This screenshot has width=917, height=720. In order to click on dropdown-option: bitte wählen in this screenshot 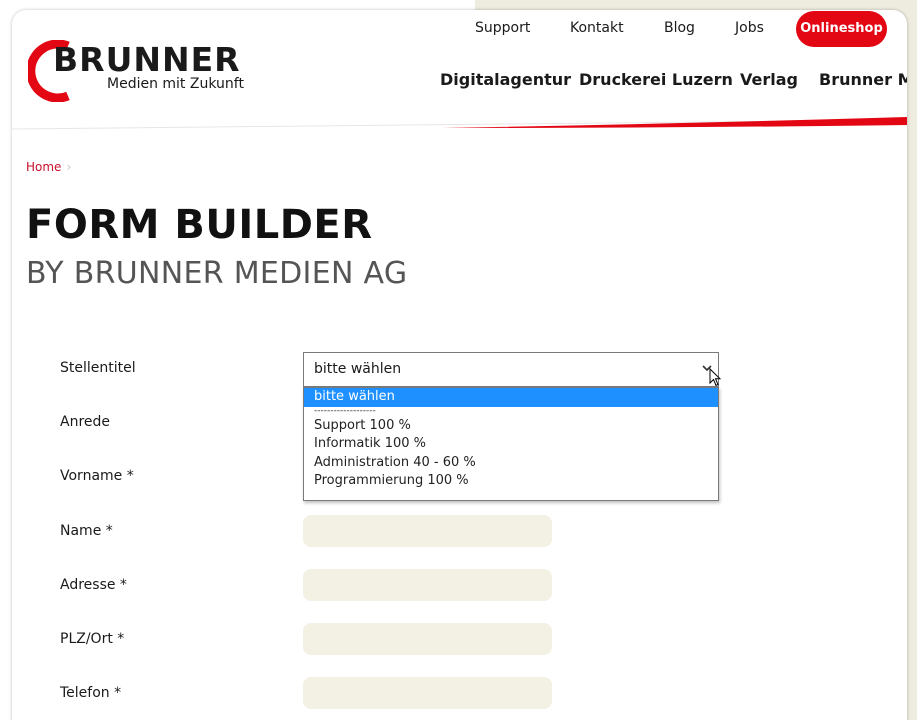, I will do `click(511, 397)`.